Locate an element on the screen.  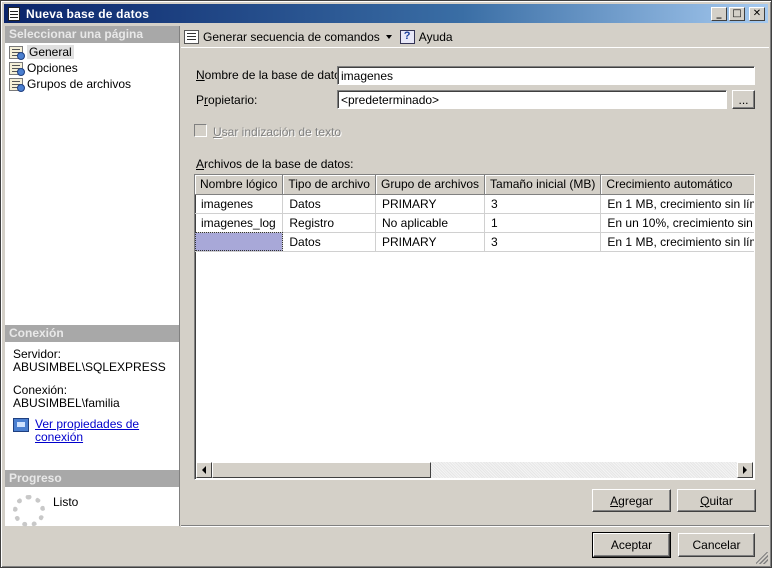
generate-script-label: Generar secuencia de comandos is located at coordinates (291, 36).